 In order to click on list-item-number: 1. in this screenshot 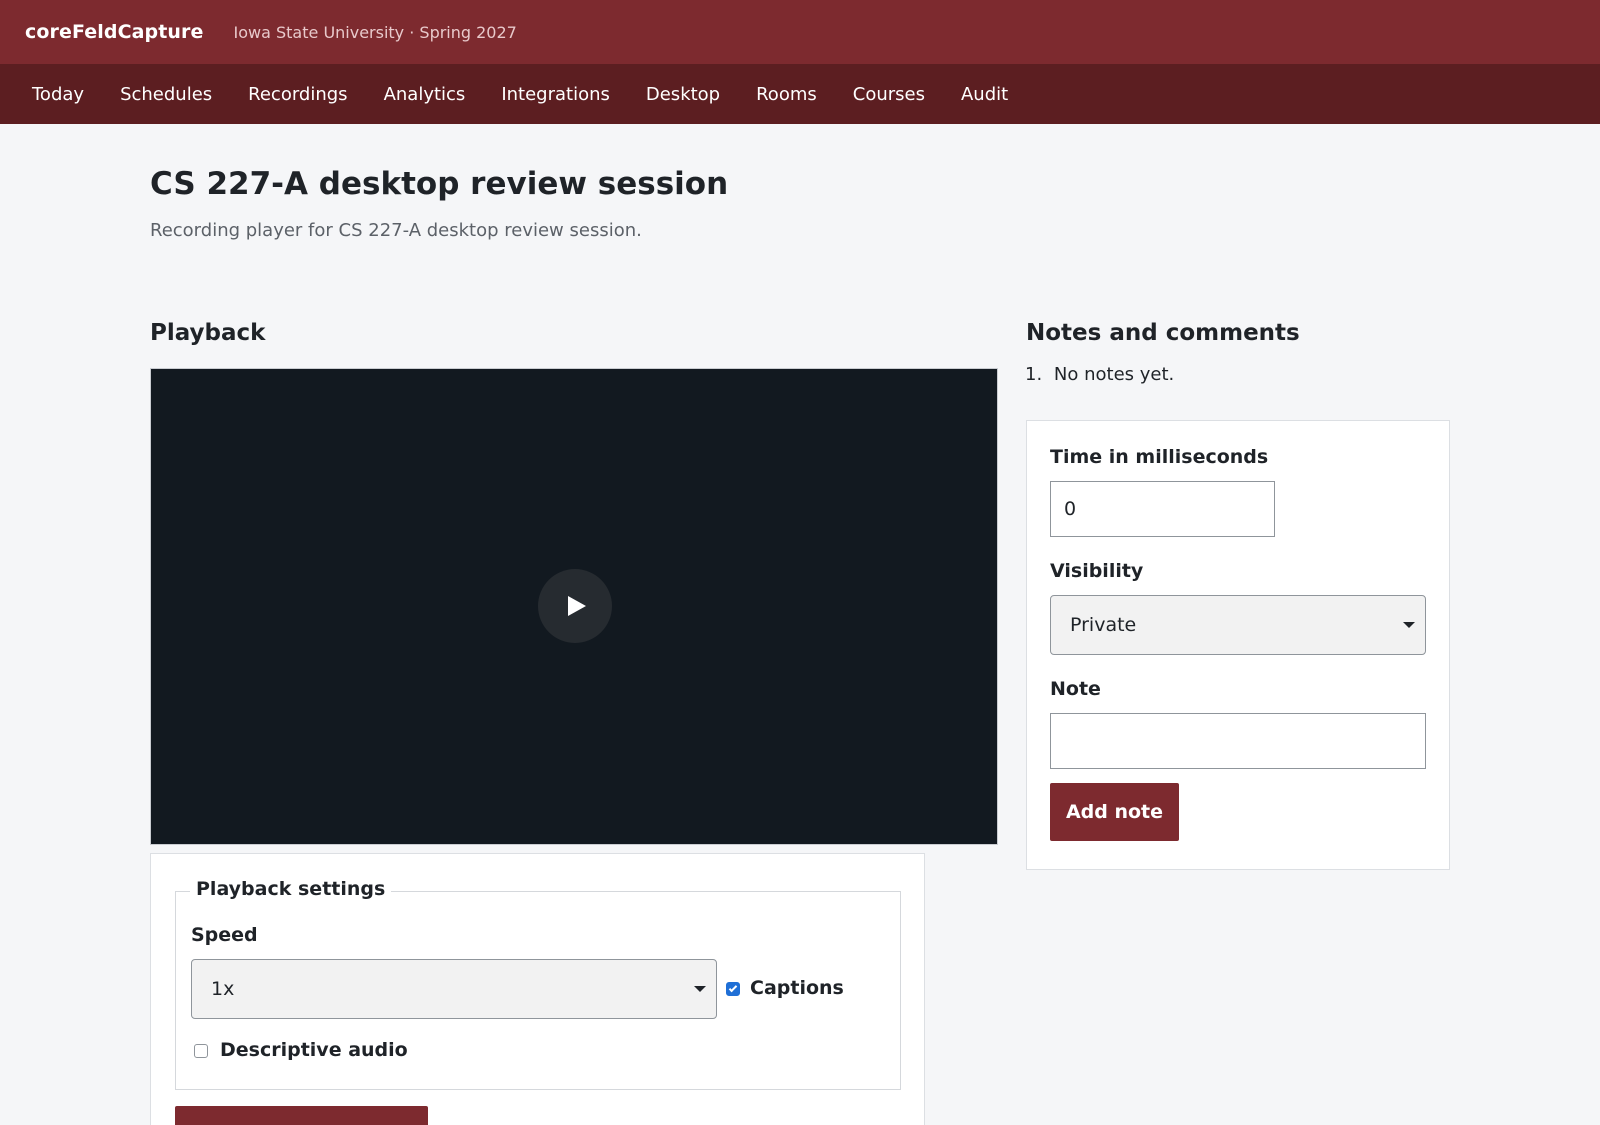, I will do `click(1034, 374)`.